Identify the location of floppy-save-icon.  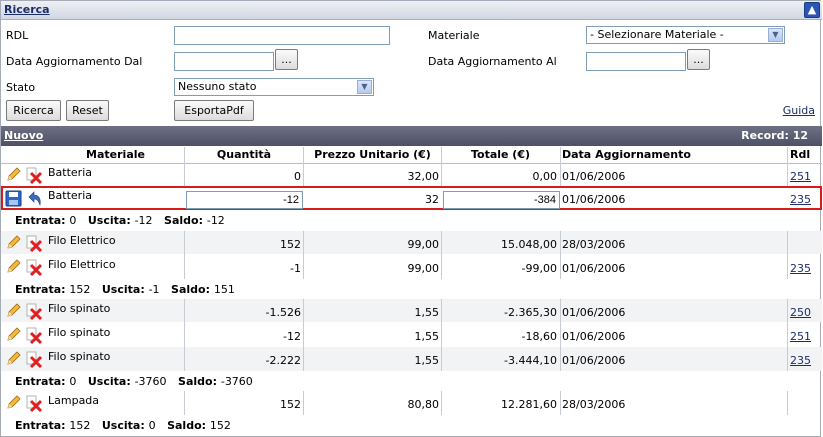
(13, 198).